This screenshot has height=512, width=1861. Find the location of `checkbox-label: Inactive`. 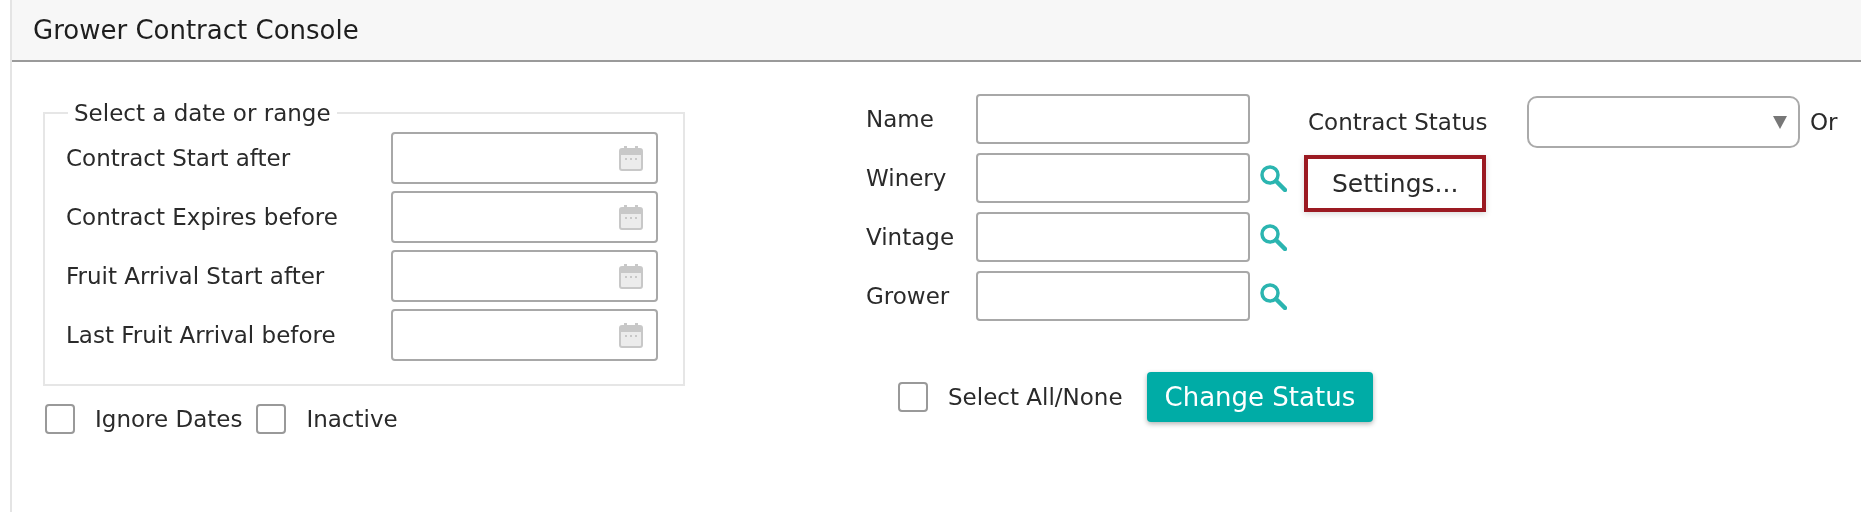

checkbox-label: Inactive is located at coordinates (352, 419).